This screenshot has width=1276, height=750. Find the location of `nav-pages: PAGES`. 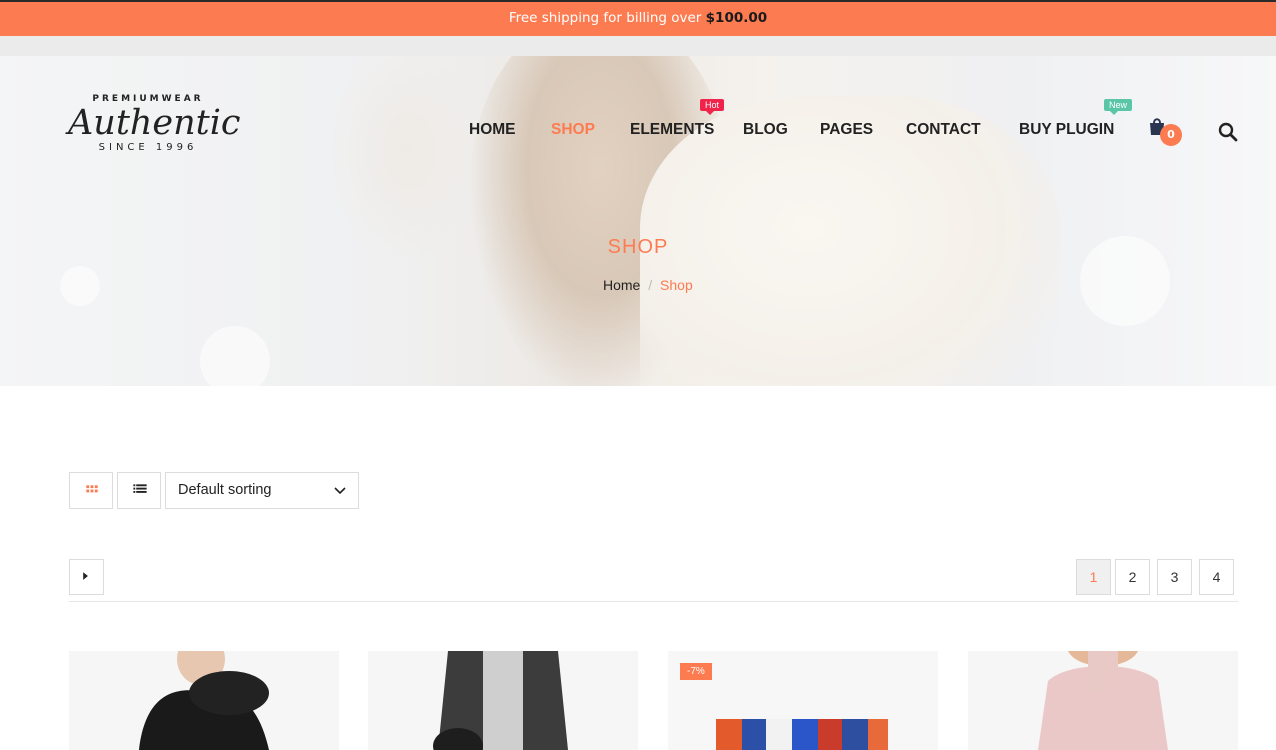

nav-pages: PAGES is located at coordinates (846, 130).